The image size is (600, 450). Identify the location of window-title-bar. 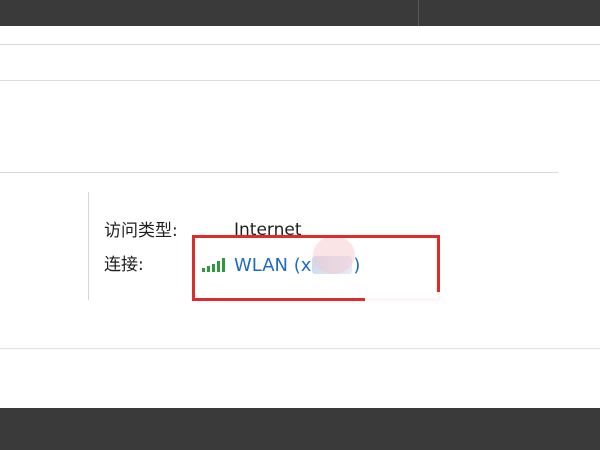
(300, 13).